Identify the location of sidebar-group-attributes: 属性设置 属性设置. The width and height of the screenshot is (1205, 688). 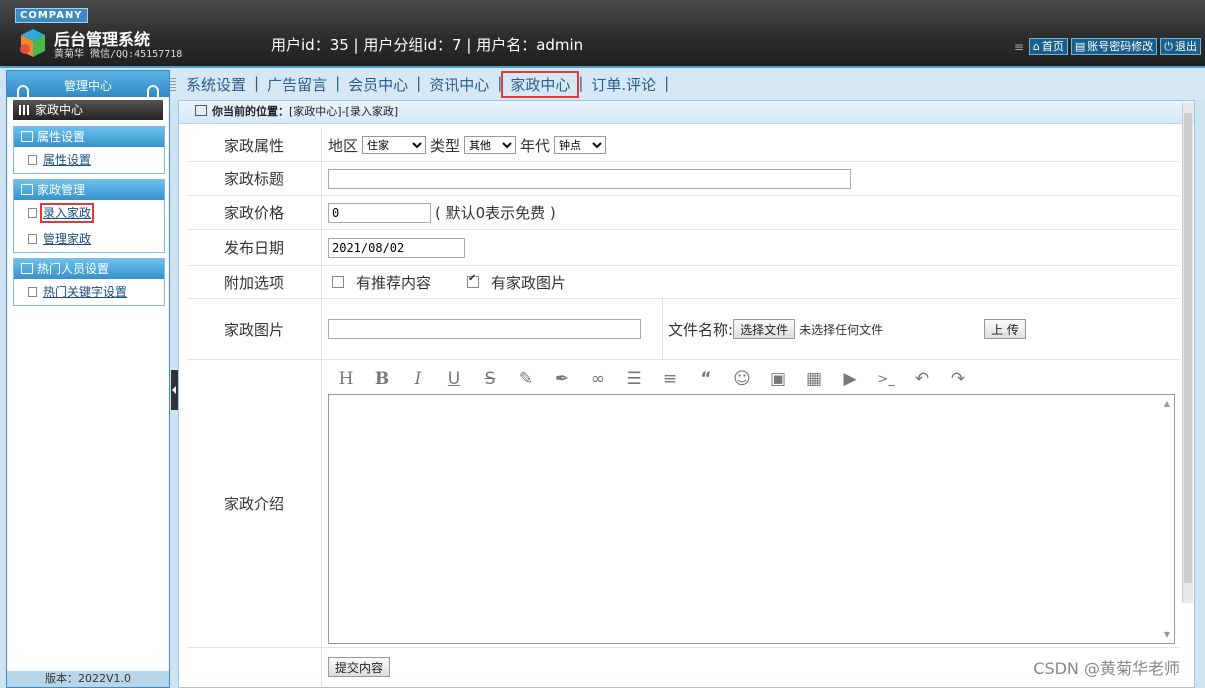
(89, 150).